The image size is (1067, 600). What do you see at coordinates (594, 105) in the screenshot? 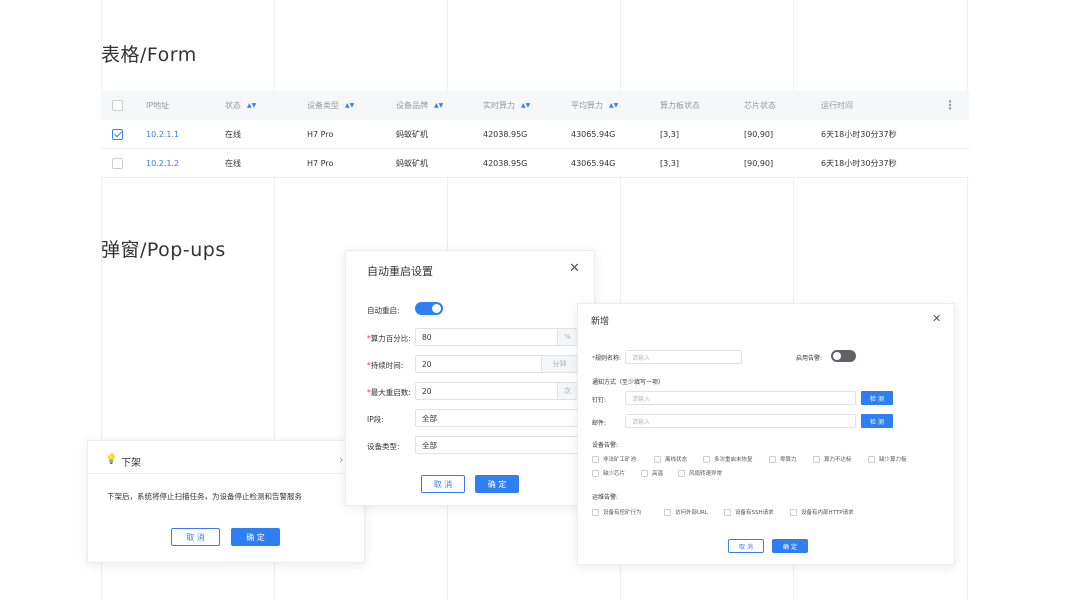
I see `header-average: 平均算力 ▲▼` at bounding box center [594, 105].